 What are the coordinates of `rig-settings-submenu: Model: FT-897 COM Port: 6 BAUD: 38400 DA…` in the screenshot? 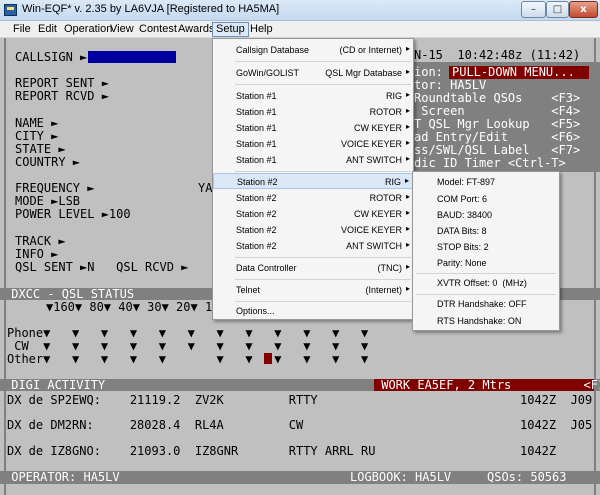 It's located at (486, 251).